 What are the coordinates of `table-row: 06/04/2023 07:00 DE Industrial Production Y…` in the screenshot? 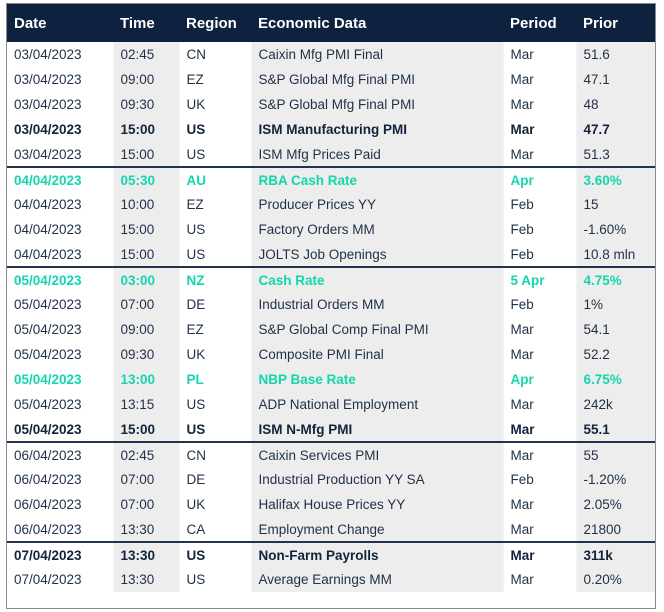 It's located at (331, 479).